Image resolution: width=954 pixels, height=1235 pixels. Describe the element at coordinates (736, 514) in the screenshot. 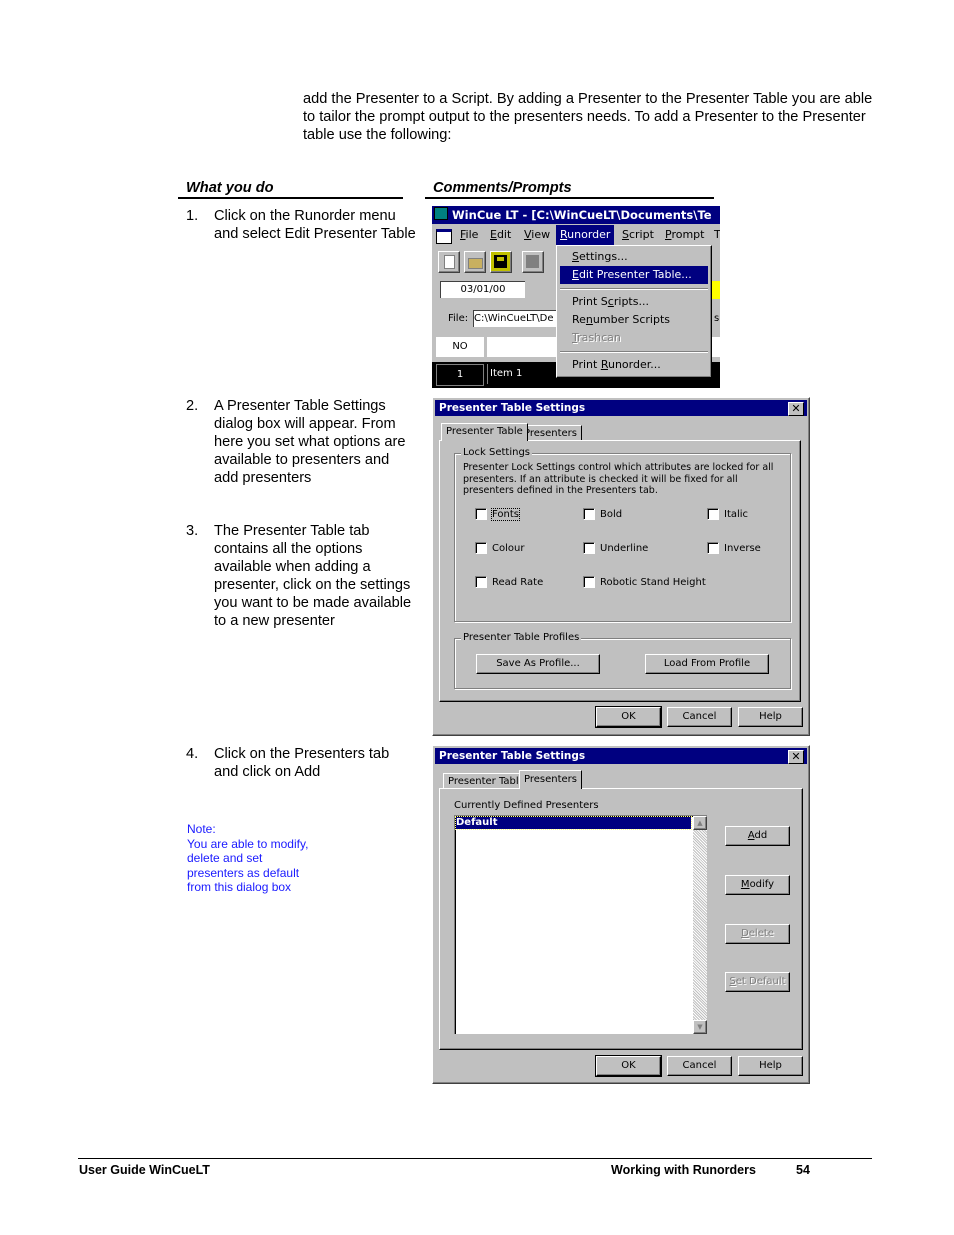

I see `checkbox-label: Italic` at that location.